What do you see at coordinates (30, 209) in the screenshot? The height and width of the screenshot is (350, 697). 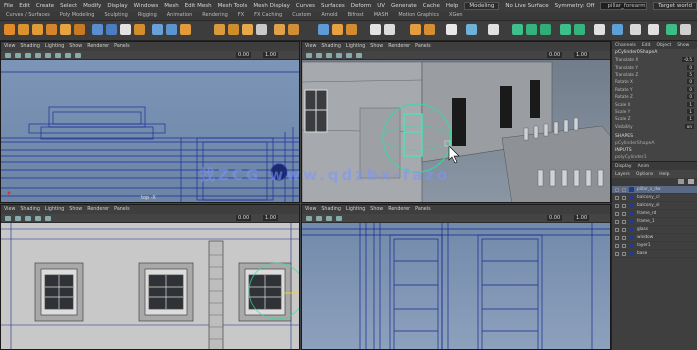 I see `viewport-menu-shading: Shading` at bounding box center [30, 209].